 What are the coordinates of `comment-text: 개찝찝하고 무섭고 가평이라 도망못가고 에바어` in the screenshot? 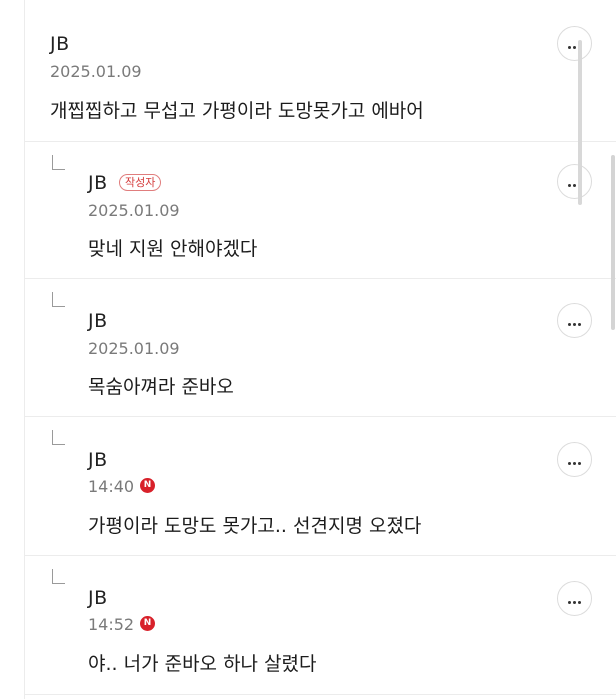 It's located at (237, 111).